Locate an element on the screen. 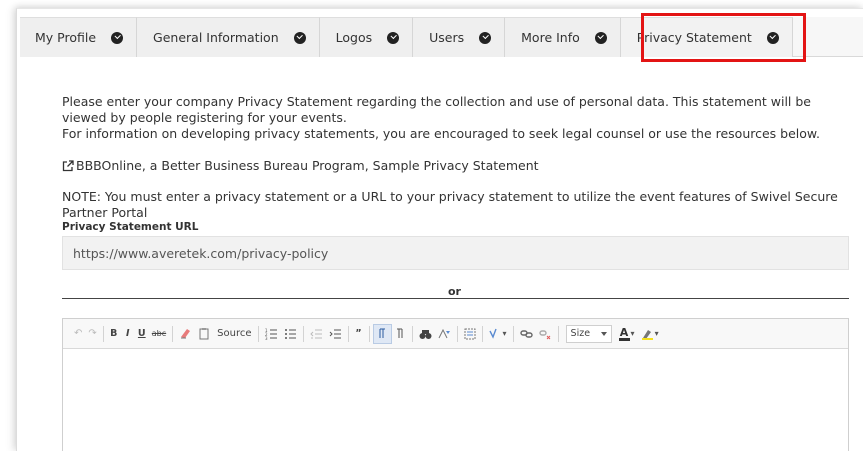  tab-users: Users is located at coordinates (459, 37).